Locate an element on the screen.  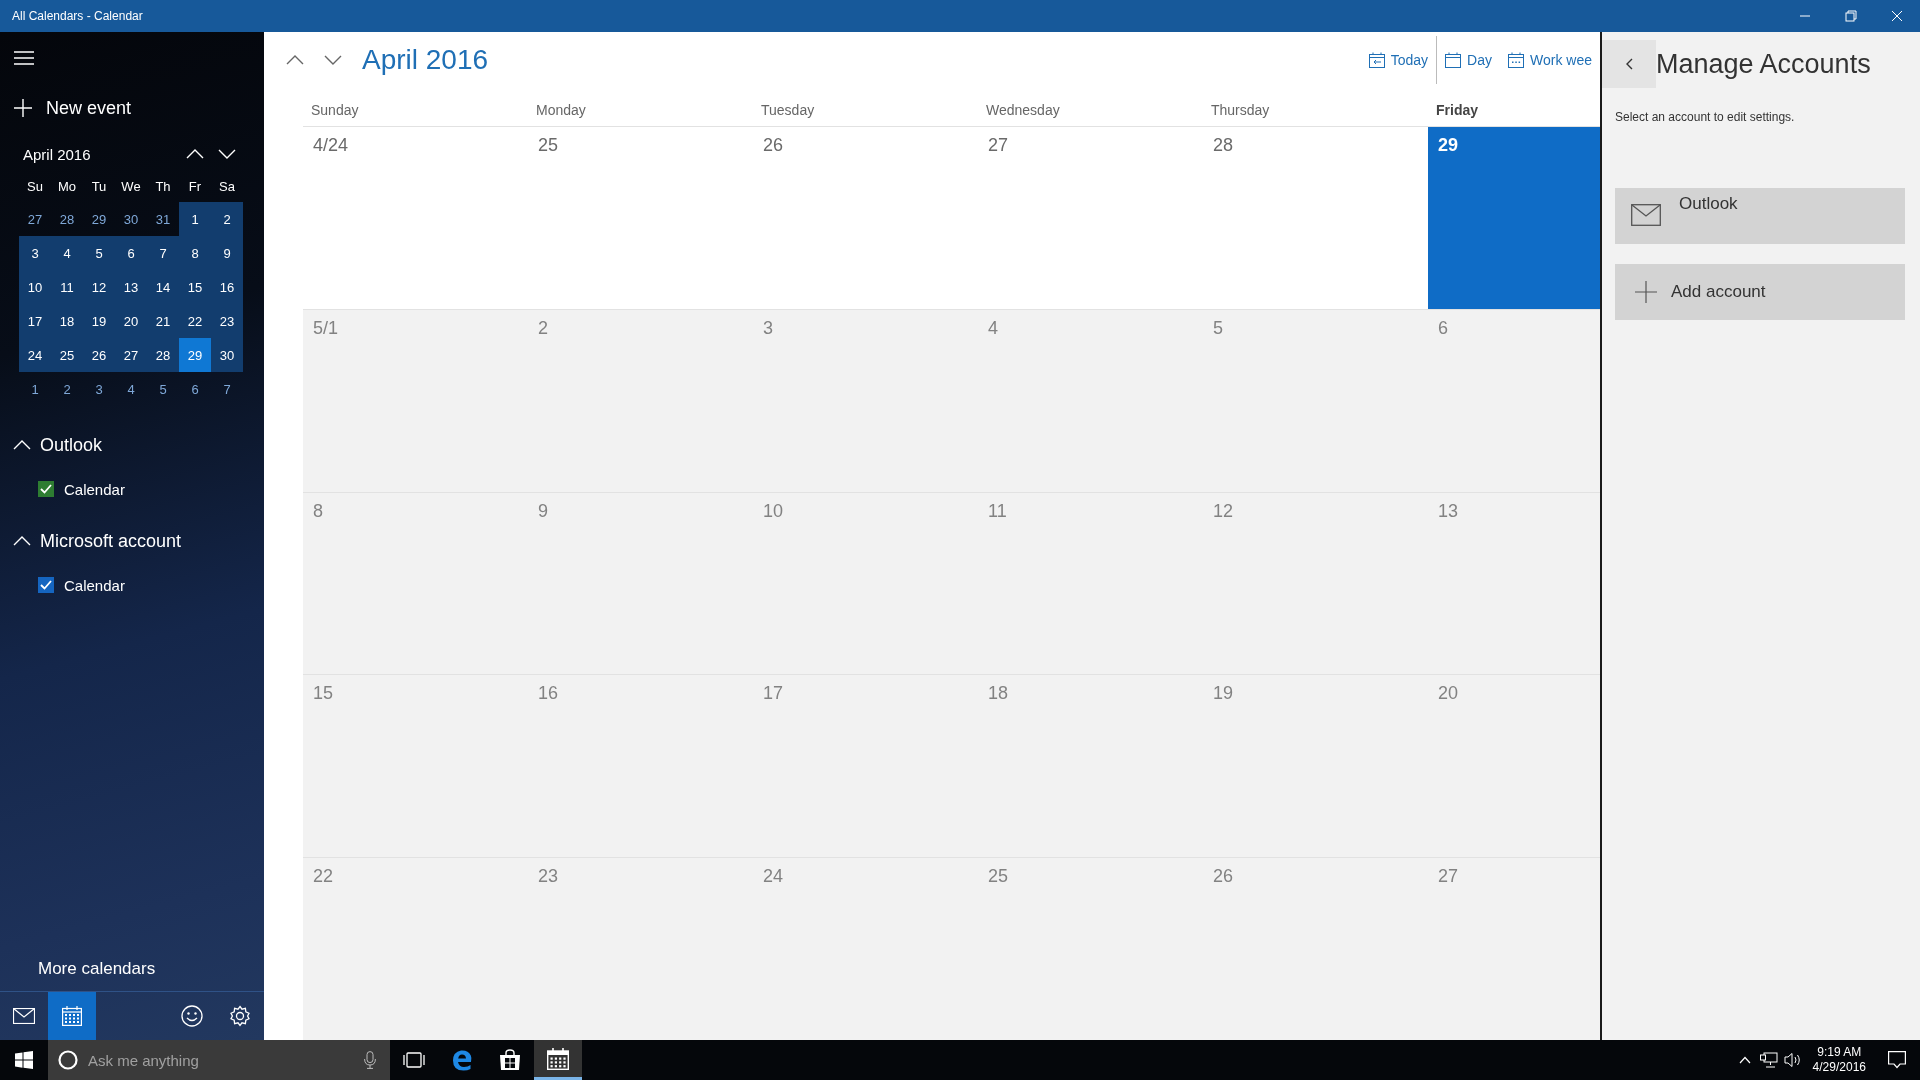
day-cell: 23 is located at coordinates (640, 949).